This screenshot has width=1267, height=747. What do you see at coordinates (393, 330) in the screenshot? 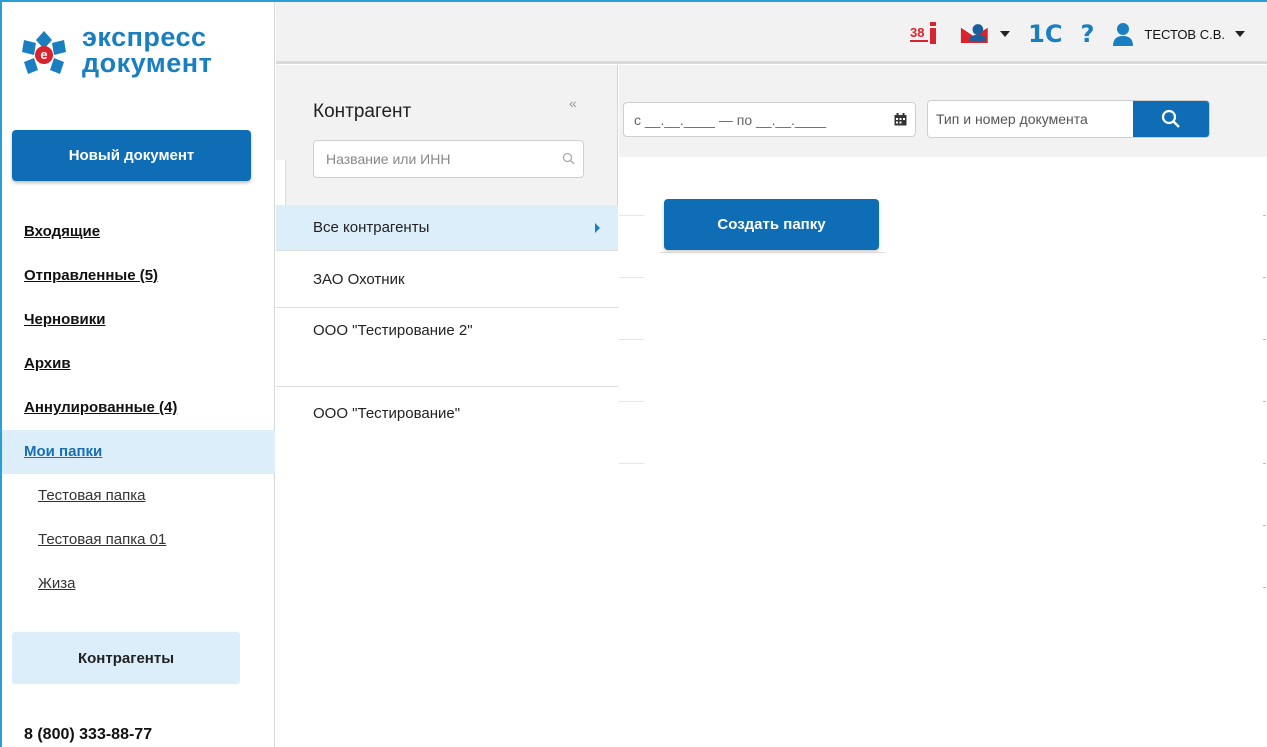
I see `list-item-label: ООО "Тестирование 2"` at bounding box center [393, 330].